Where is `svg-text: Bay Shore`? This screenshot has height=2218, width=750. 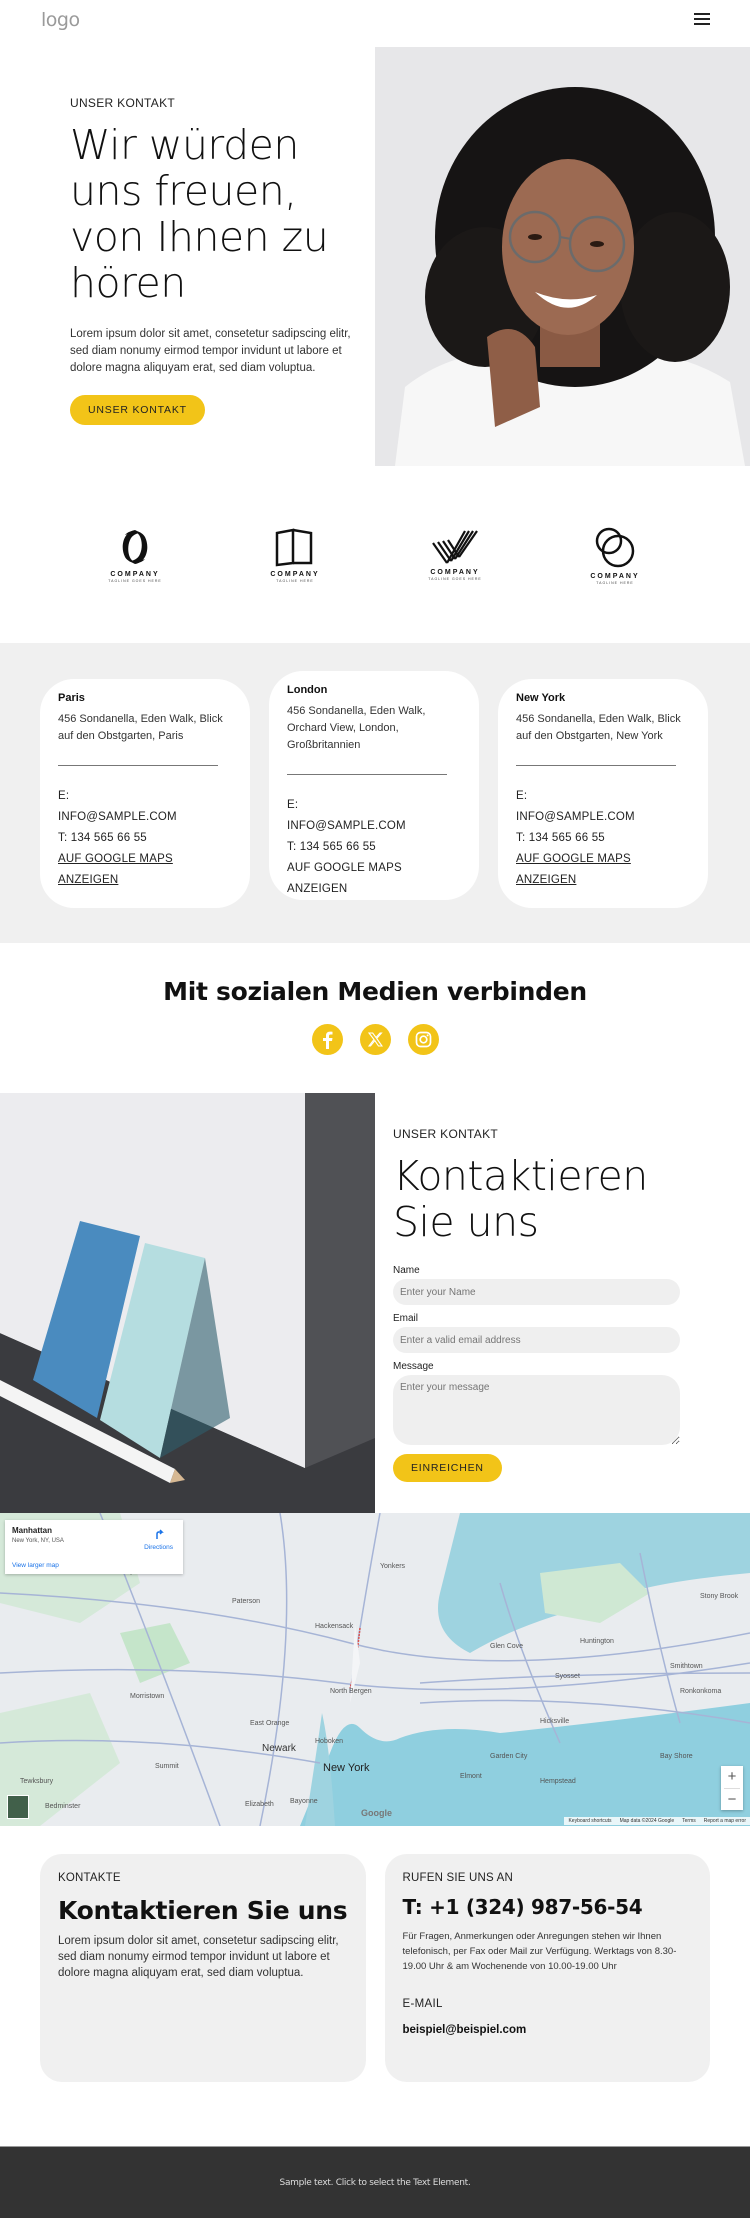
svg-text: Bay Shore is located at coordinates (676, 1756).